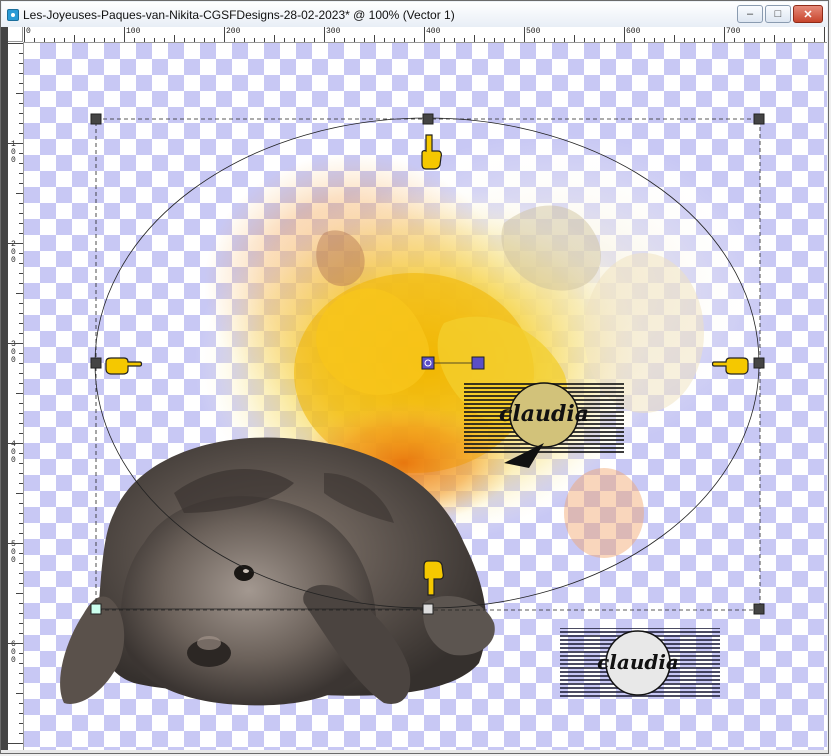  What do you see at coordinates (96, 609) in the screenshot?
I see `resize-handle-bottom-left` at bounding box center [96, 609].